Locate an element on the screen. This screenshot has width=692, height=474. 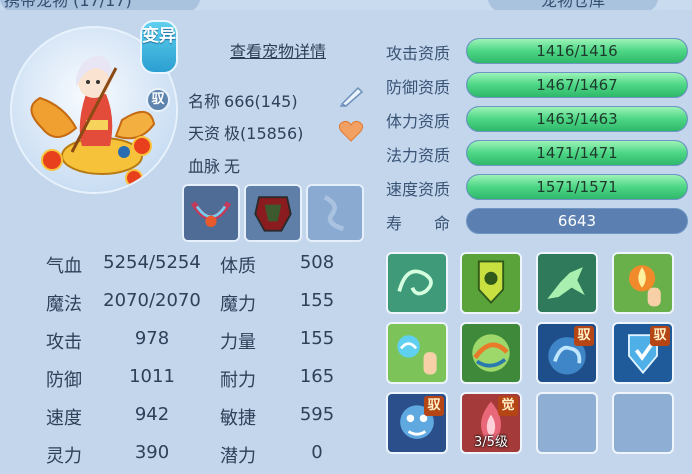
horse-leap-icon is located at coordinates (567, 283).